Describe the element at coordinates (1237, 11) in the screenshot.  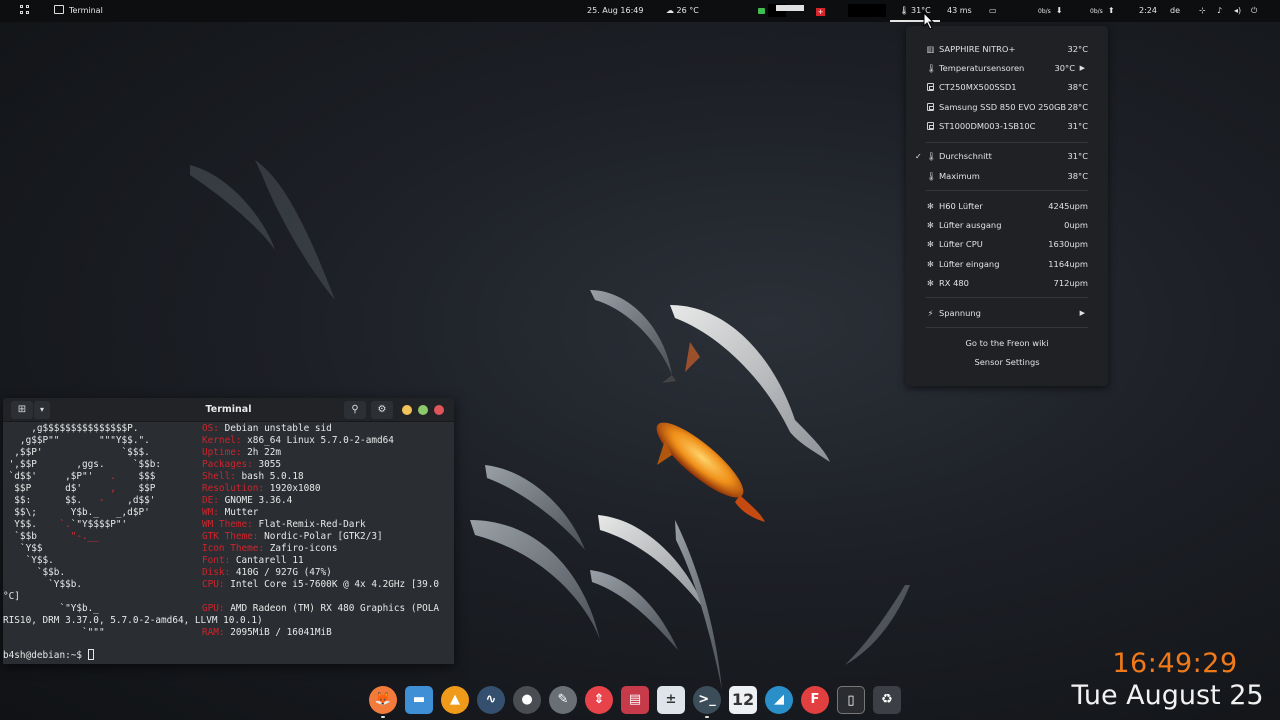
I see `volume-icon: ◂)` at that location.